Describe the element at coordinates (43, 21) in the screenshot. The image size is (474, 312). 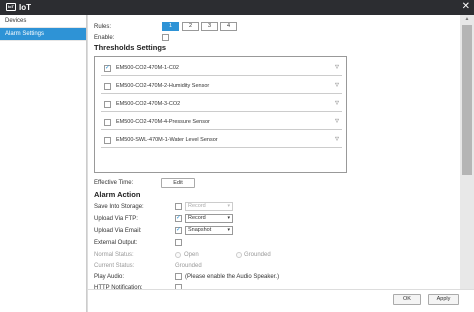
I see `sidebar-item-devices: Devices` at that location.